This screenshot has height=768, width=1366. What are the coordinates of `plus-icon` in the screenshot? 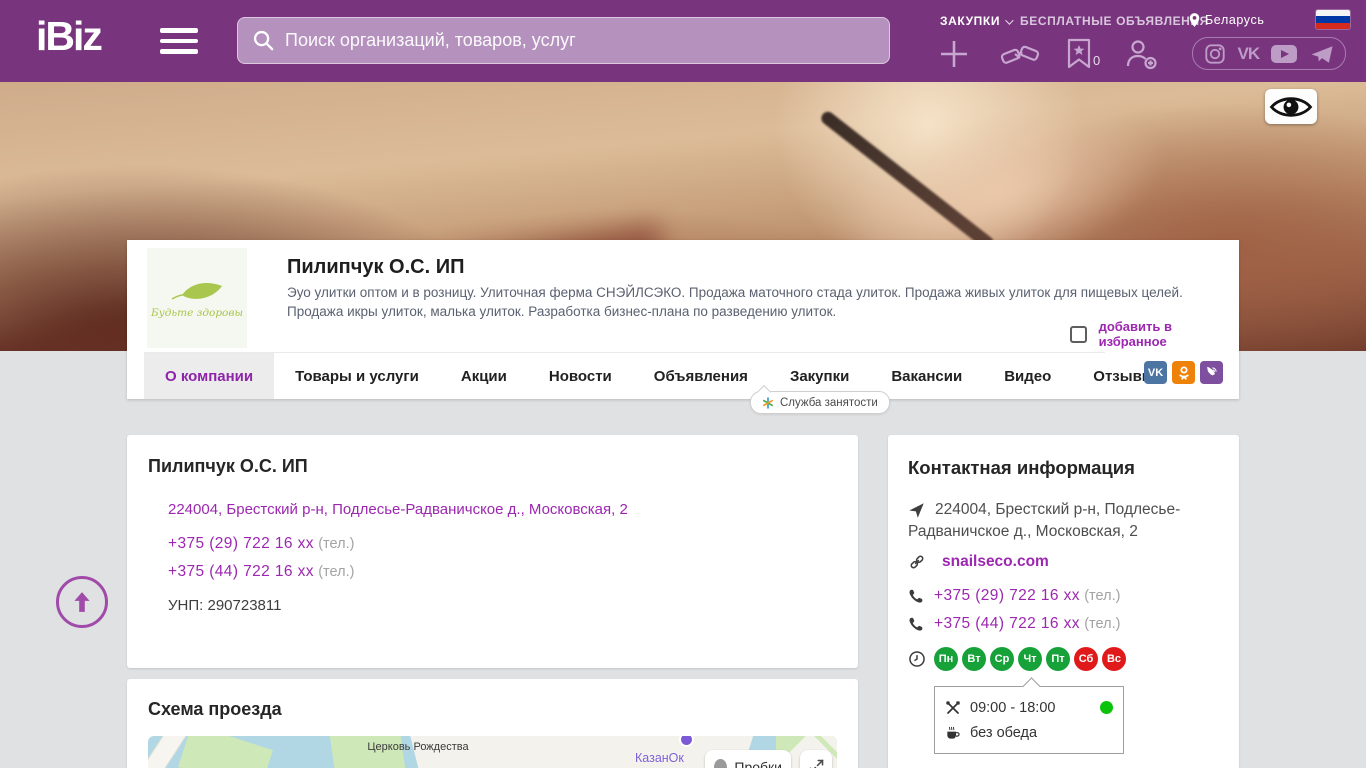 It's located at (954, 54).